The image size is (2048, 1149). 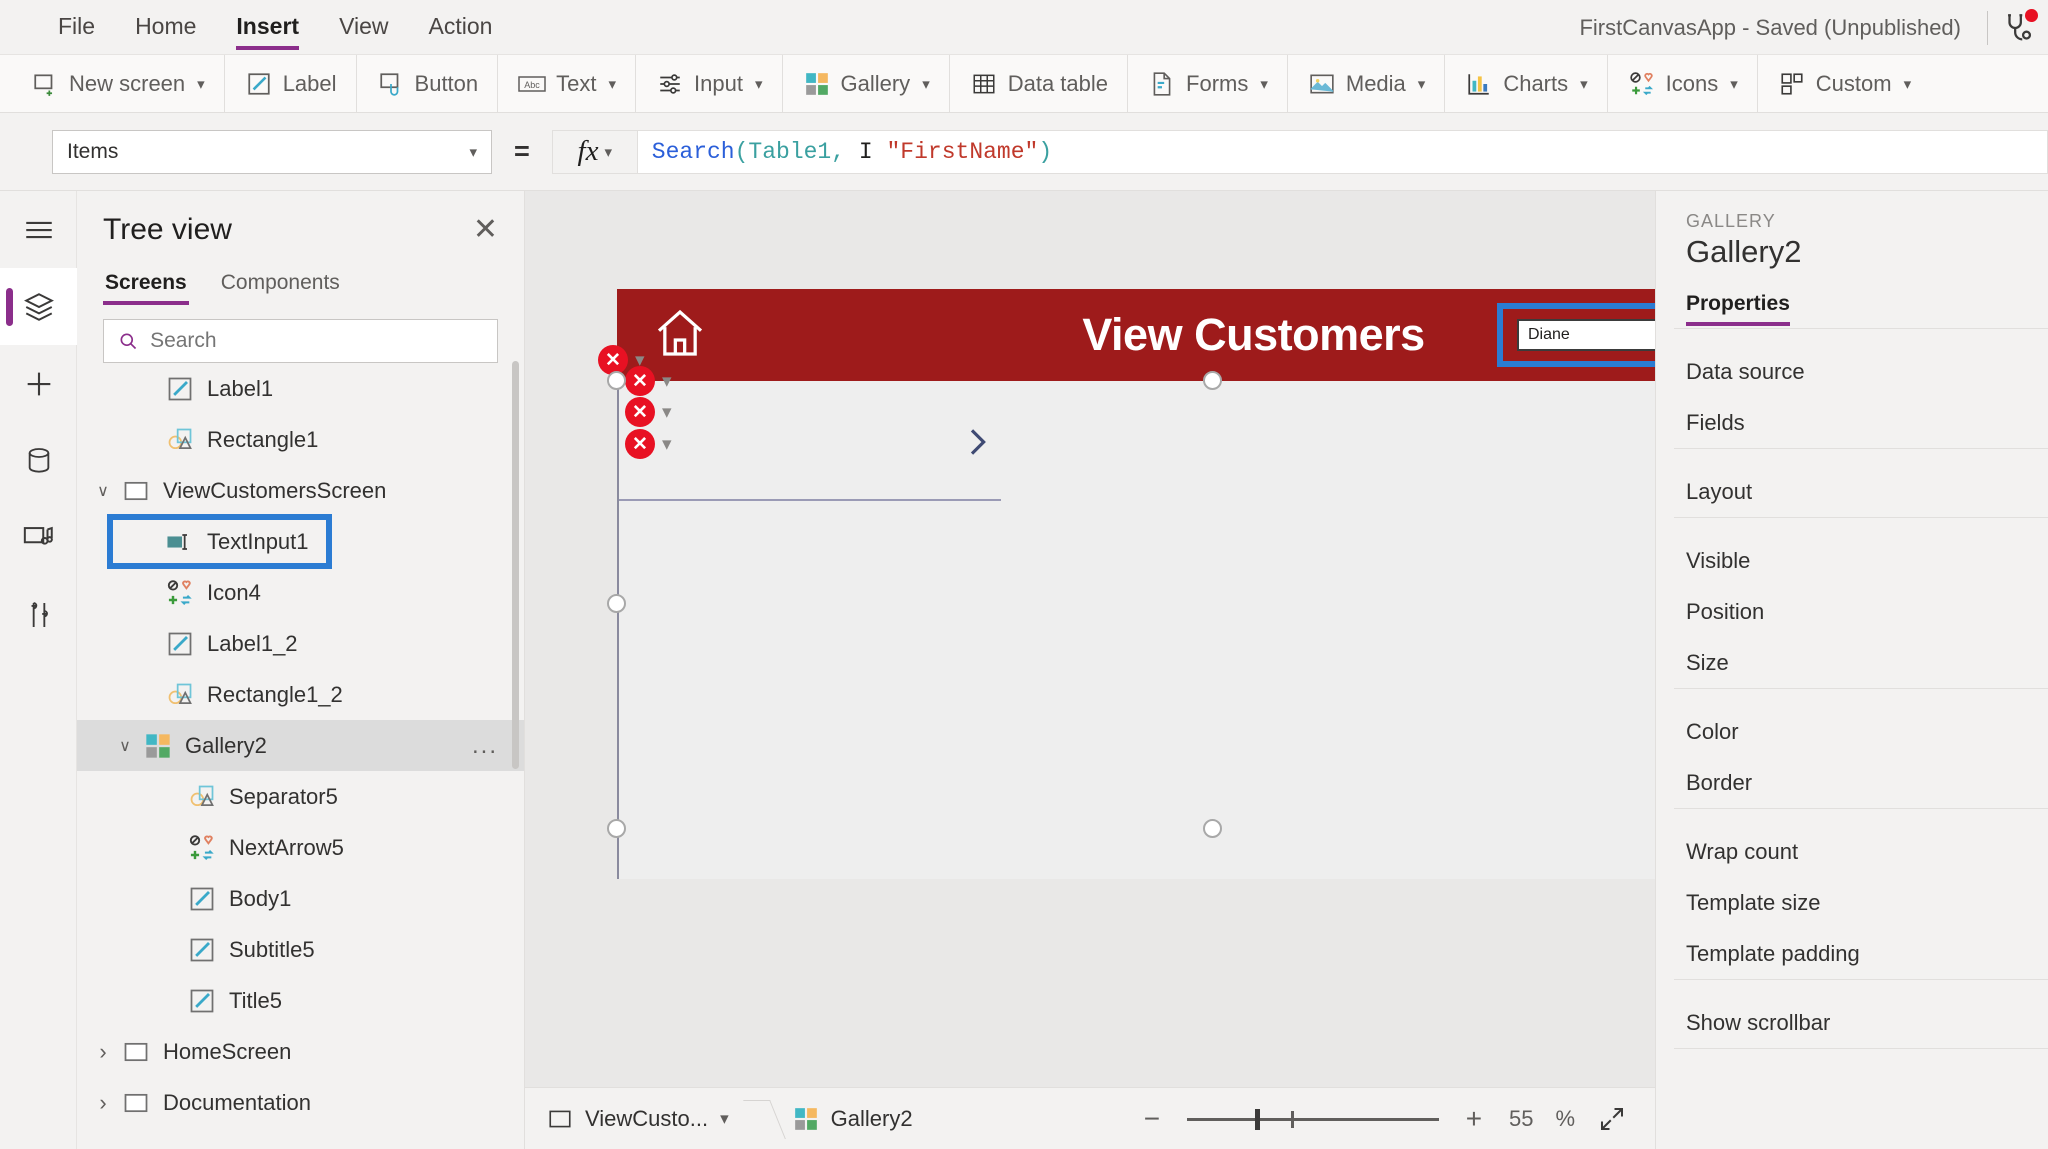 I want to click on insert-button, so click(x=38, y=383).